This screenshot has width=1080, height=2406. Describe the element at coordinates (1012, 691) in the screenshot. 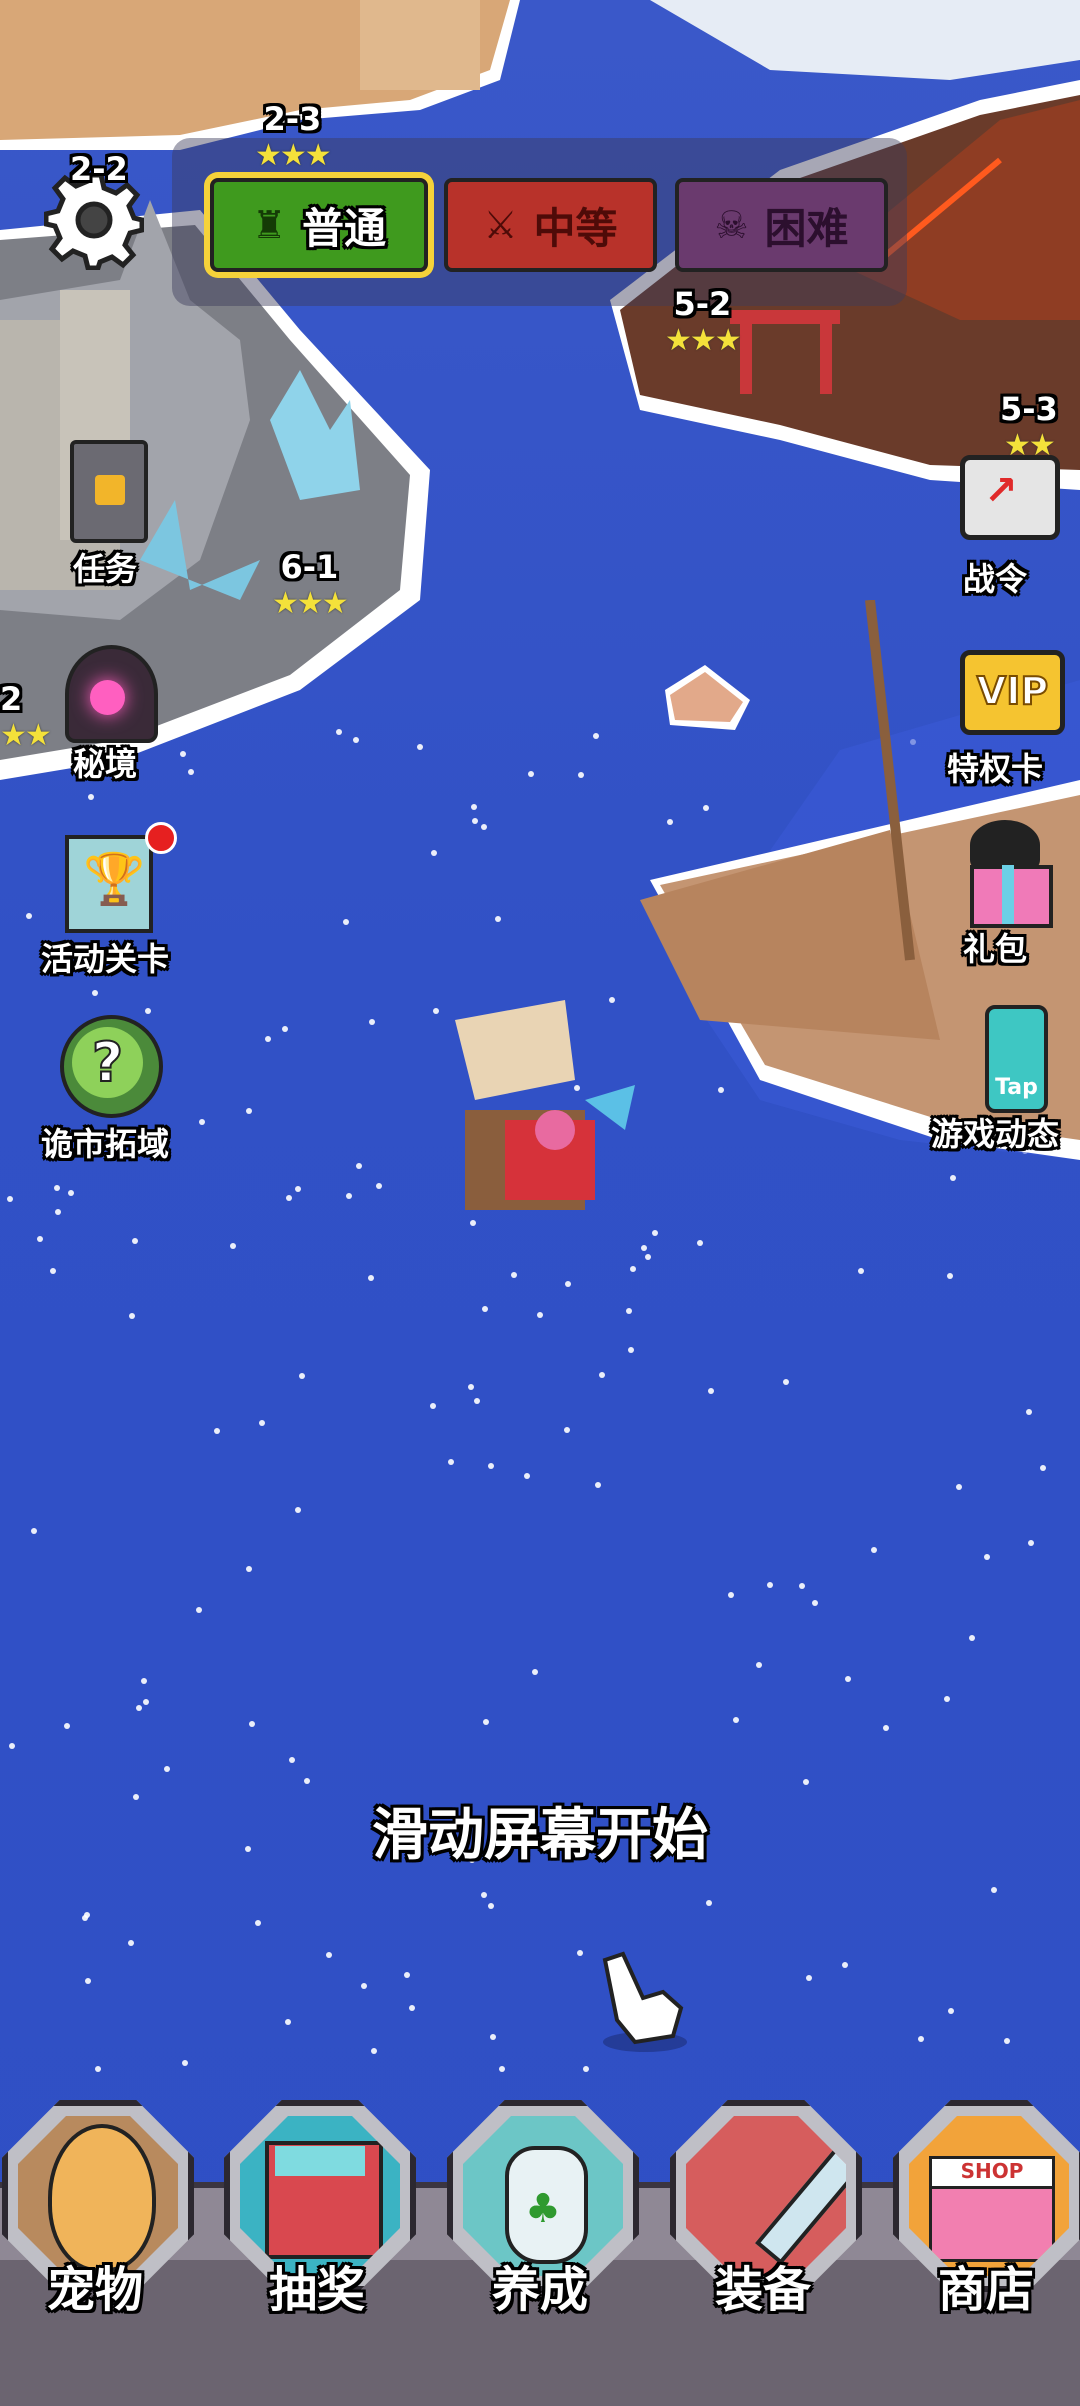

I see `vip-badge-text: VIP` at that location.